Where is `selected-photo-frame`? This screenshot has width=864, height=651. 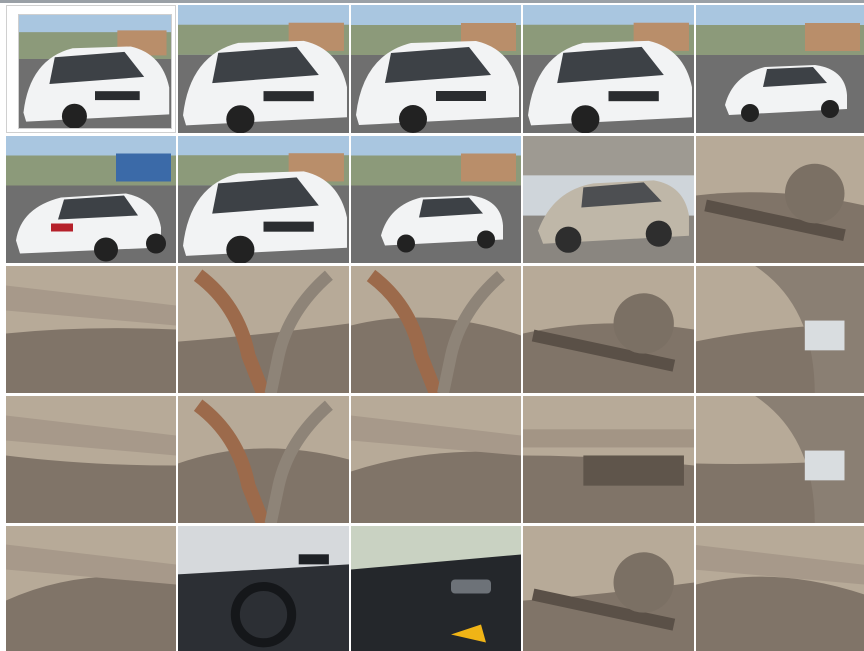 selected-photo-frame is located at coordinates (95, 71).